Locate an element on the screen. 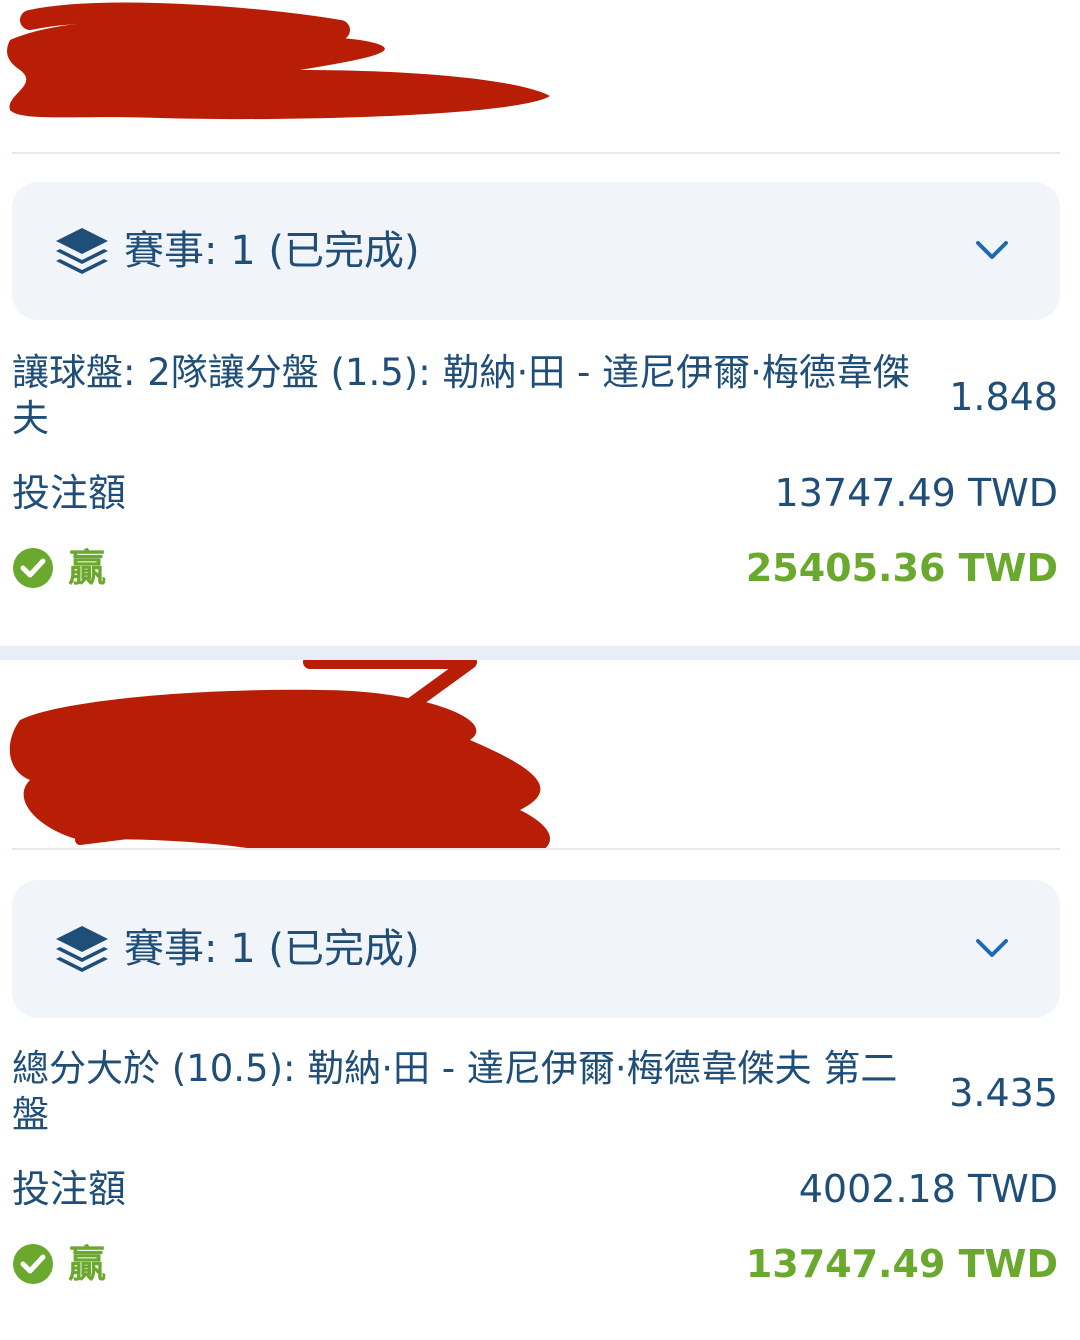 This screenshot has height=1340, width=1080. stake-value: 13747.49 TWD is located at coordinates (916, 493).